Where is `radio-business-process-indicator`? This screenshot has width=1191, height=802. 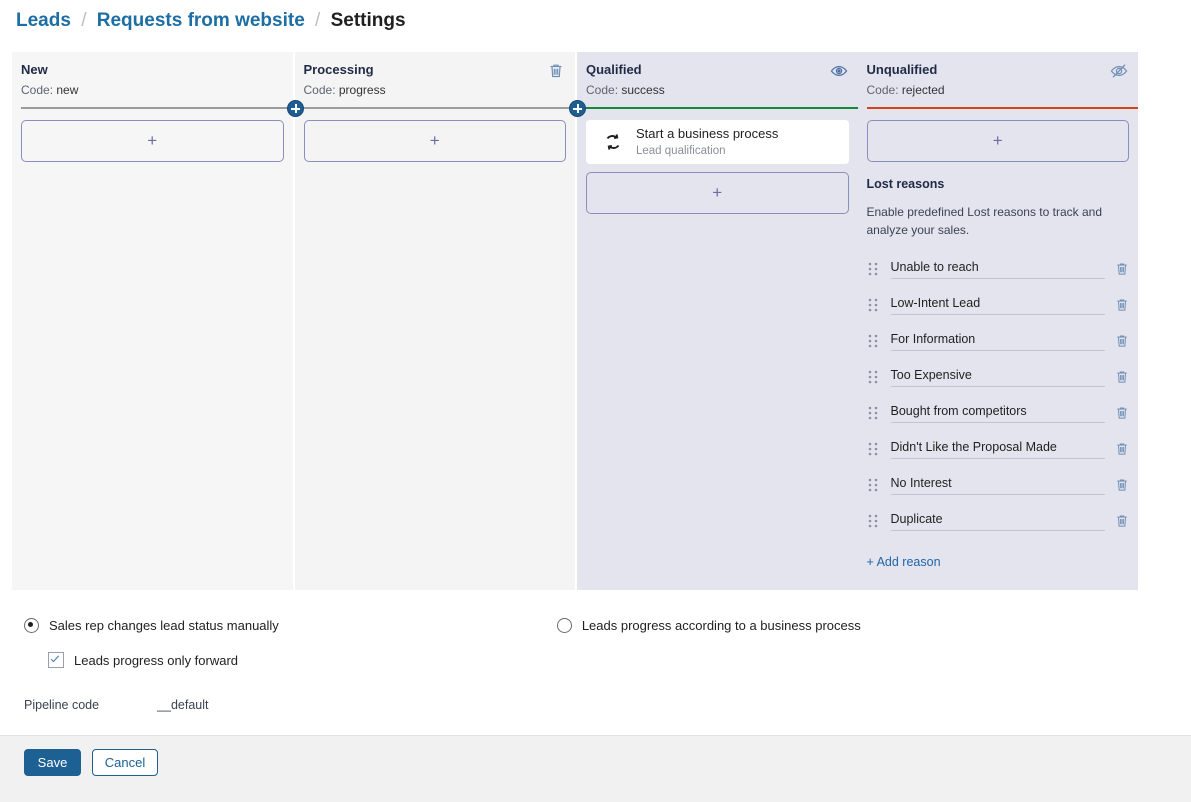
radio-business-process-indicator is located at coordinates (564, 625).